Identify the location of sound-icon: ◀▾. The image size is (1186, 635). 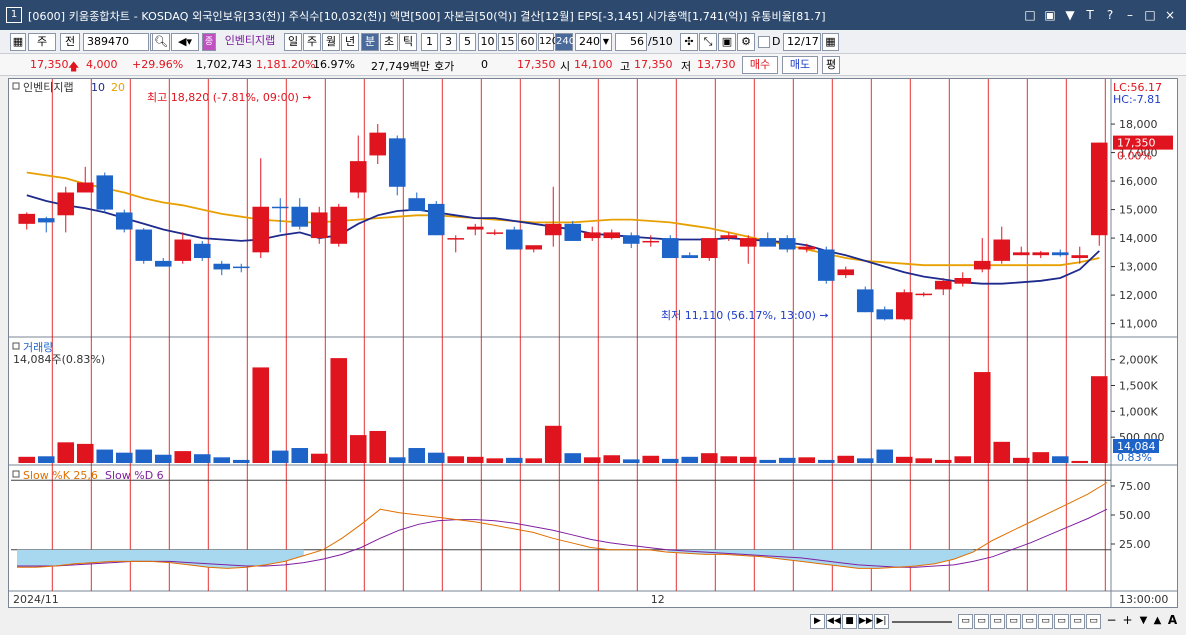
(185, 42).